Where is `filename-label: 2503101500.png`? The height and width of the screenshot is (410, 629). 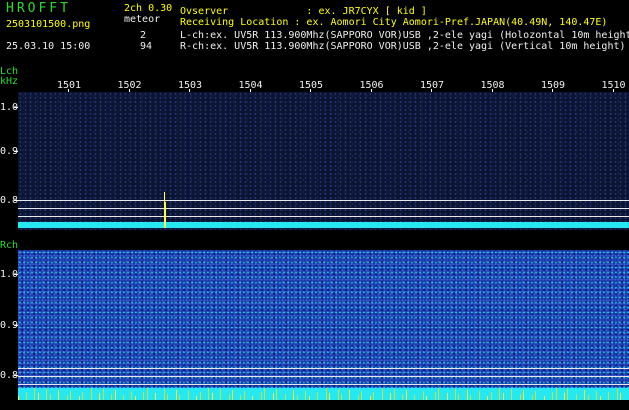 filename-label: 2503101500.png is located at coordinates (48, 24).